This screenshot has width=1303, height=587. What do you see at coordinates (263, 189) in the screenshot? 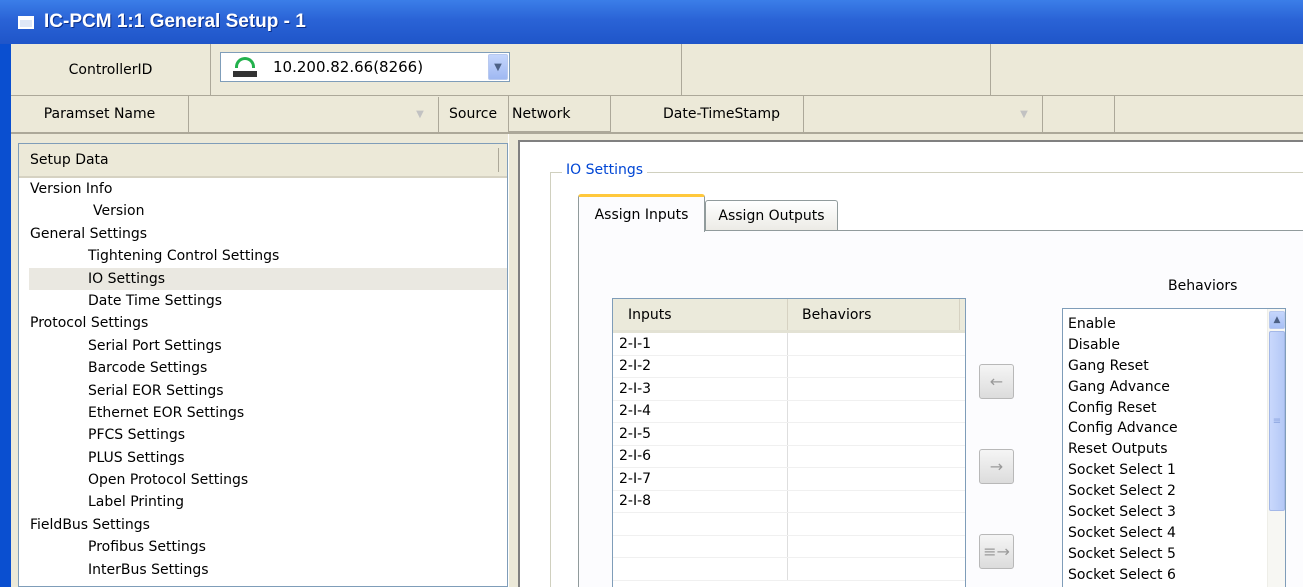
I see `tree-item: Version Info` at bounding box center [263, 189].